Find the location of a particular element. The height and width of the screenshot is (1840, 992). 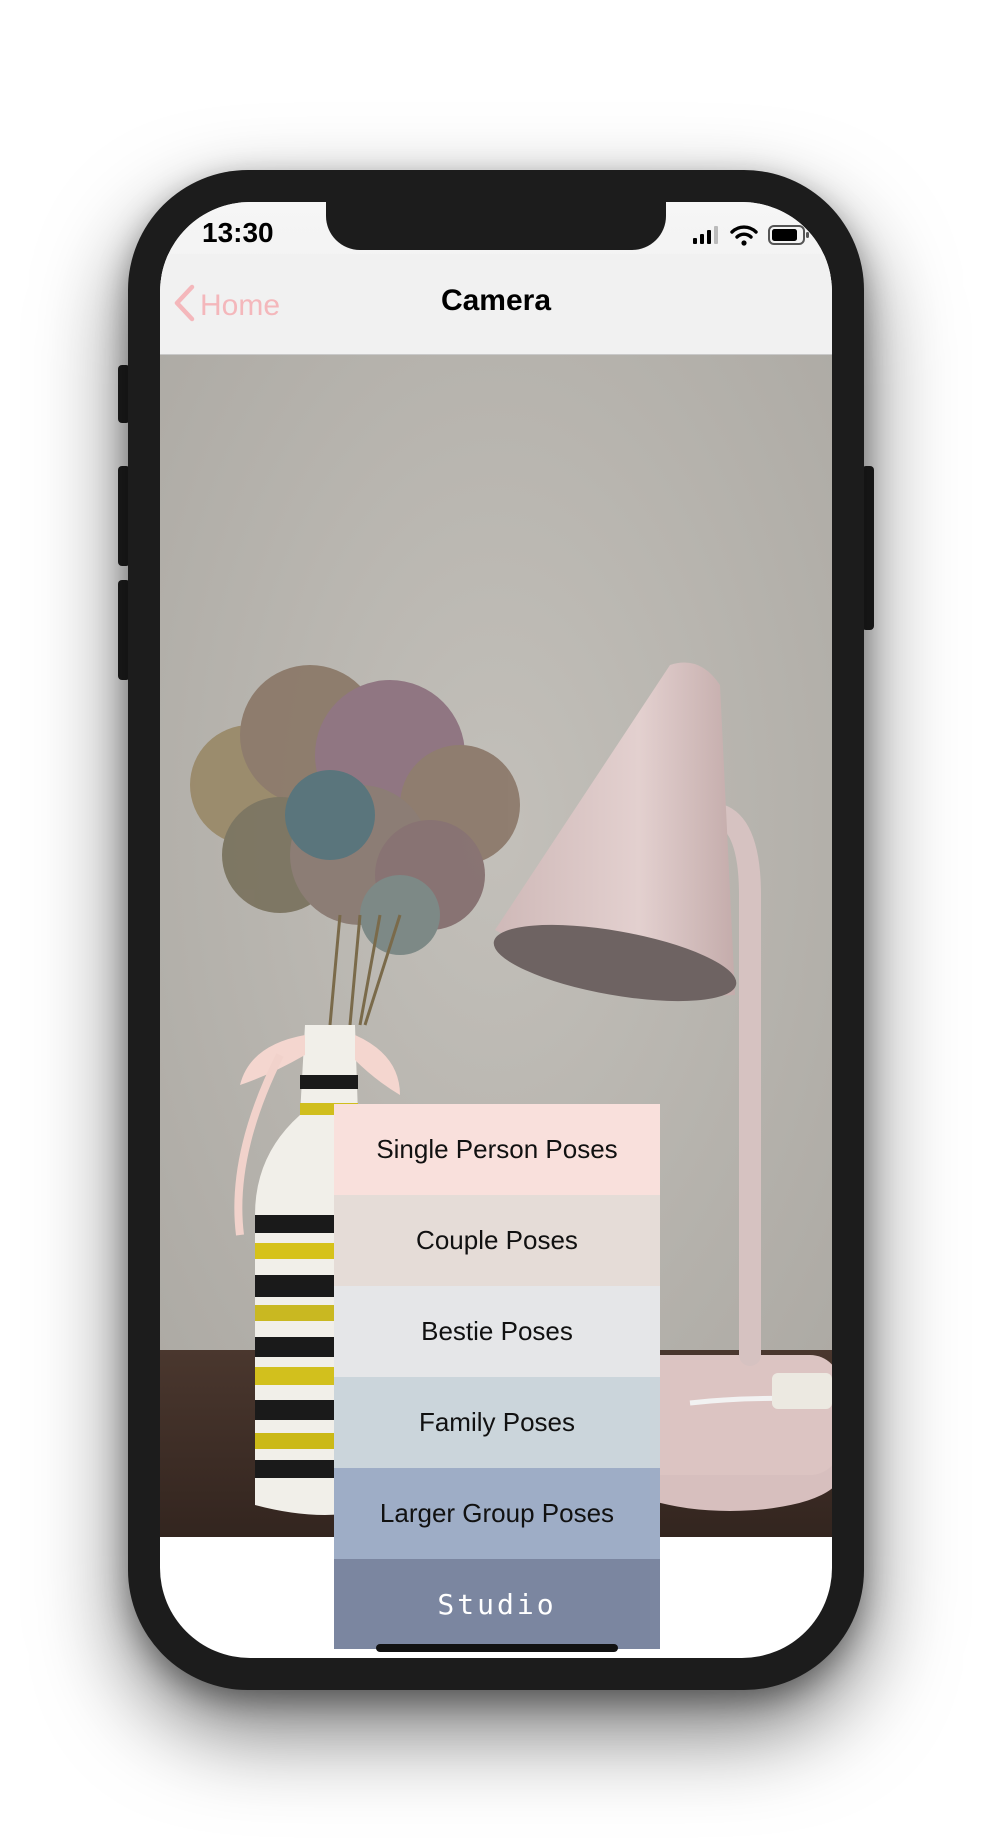

status-time: 13:30 is located at coordinates (238, 232).